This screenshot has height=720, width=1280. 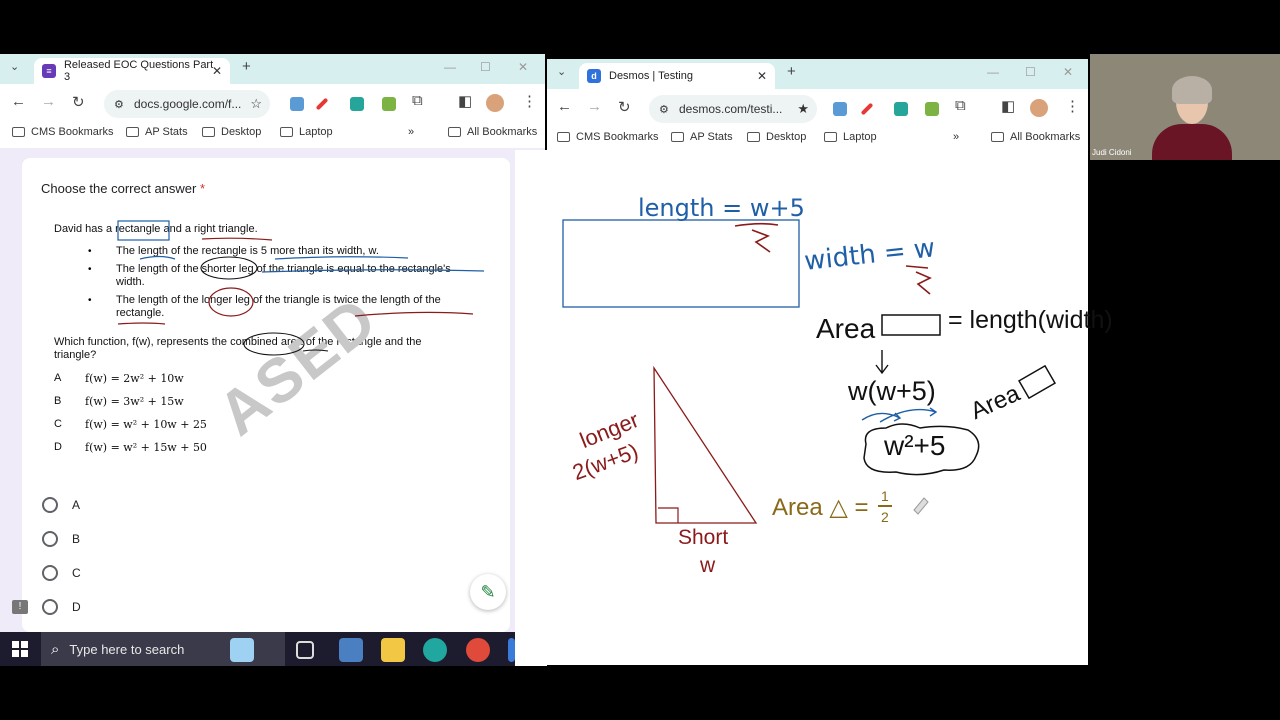 What do you see at coordinates (921, 506) in the screenshot?
I see `pencil-cursor-icon` at bounding box center [921, 506].